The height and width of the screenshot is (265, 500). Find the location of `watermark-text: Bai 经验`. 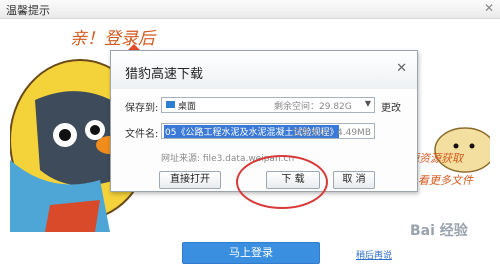

watermark-text: Bai 经验 is located at coordinates (439, 231).